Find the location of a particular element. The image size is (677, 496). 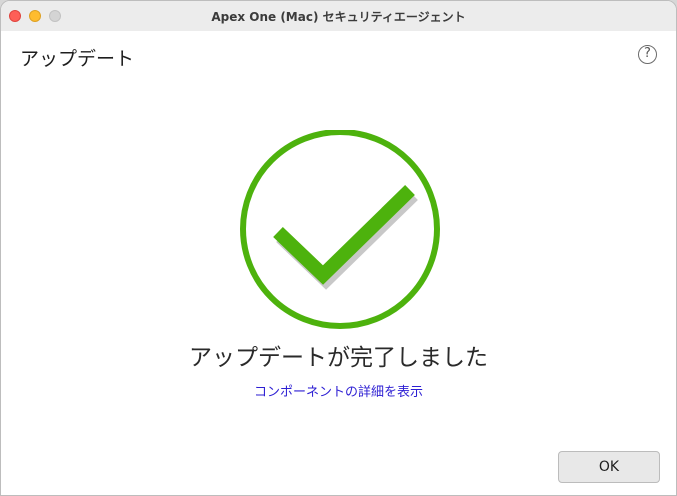

page-title: アップデート is located at coordinates (77, 59).